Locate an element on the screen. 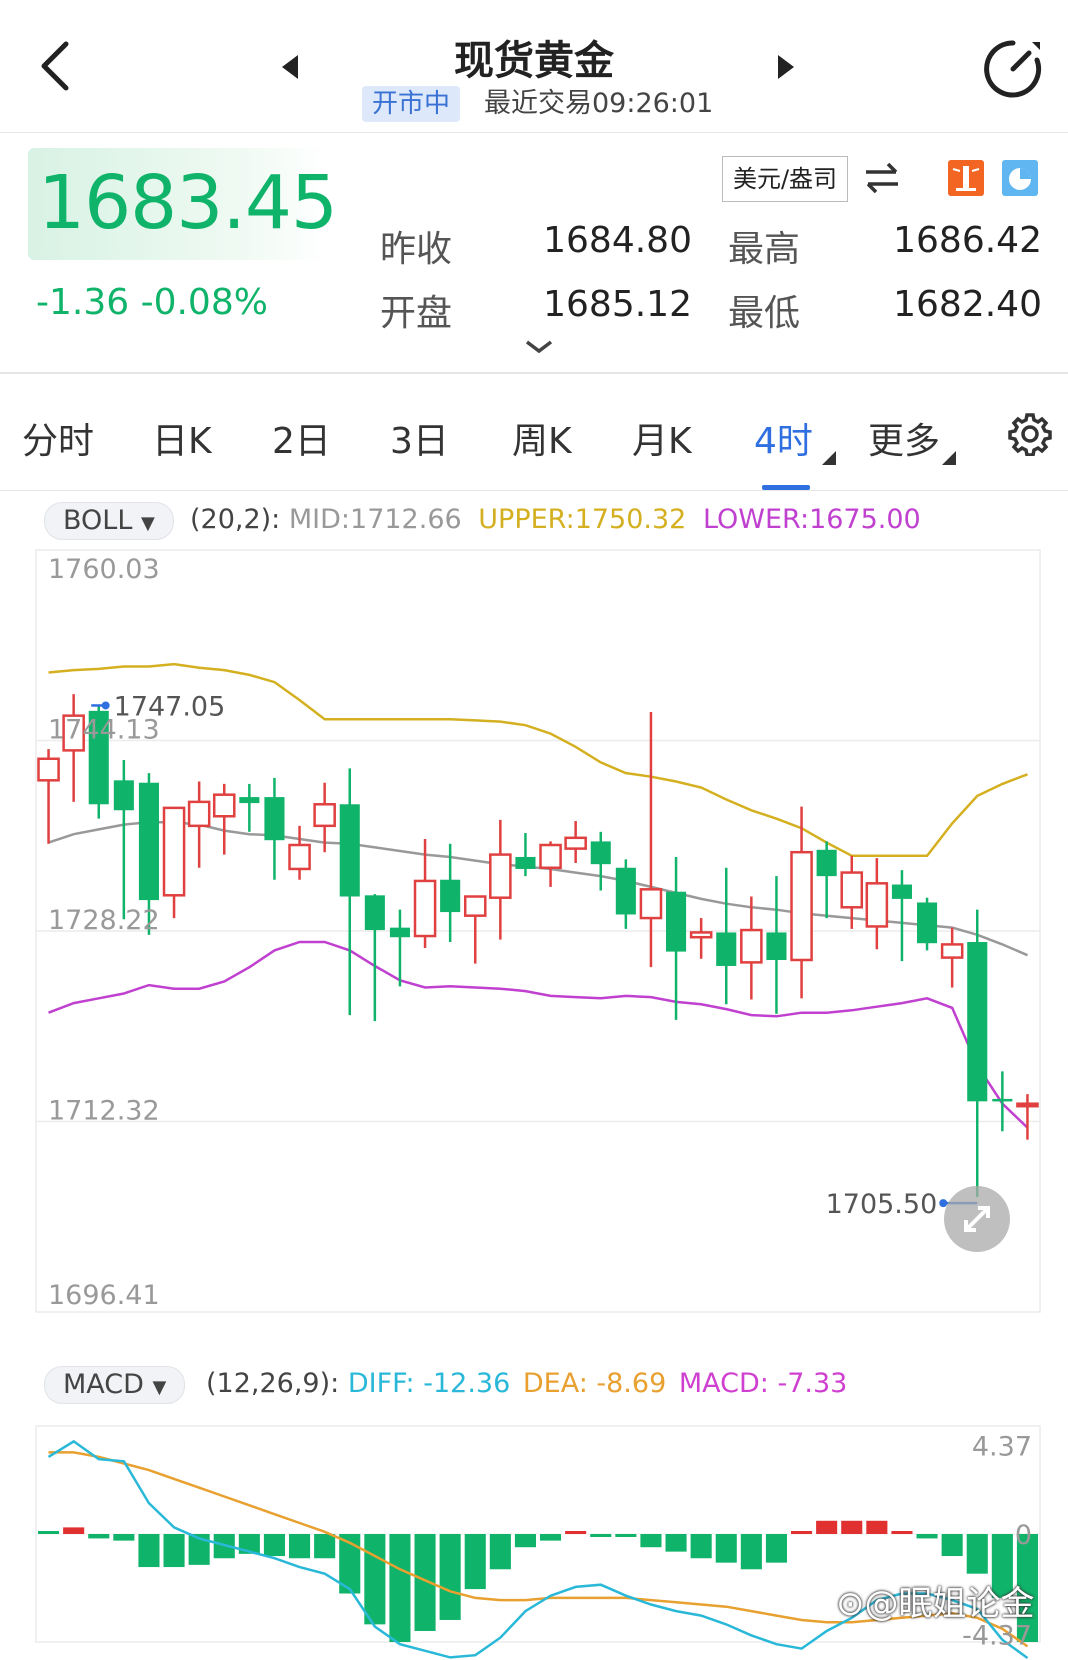 This screenshot has width=1068, height=1660. prev-close-label: 昨收 is located at coordinates (416, 249).